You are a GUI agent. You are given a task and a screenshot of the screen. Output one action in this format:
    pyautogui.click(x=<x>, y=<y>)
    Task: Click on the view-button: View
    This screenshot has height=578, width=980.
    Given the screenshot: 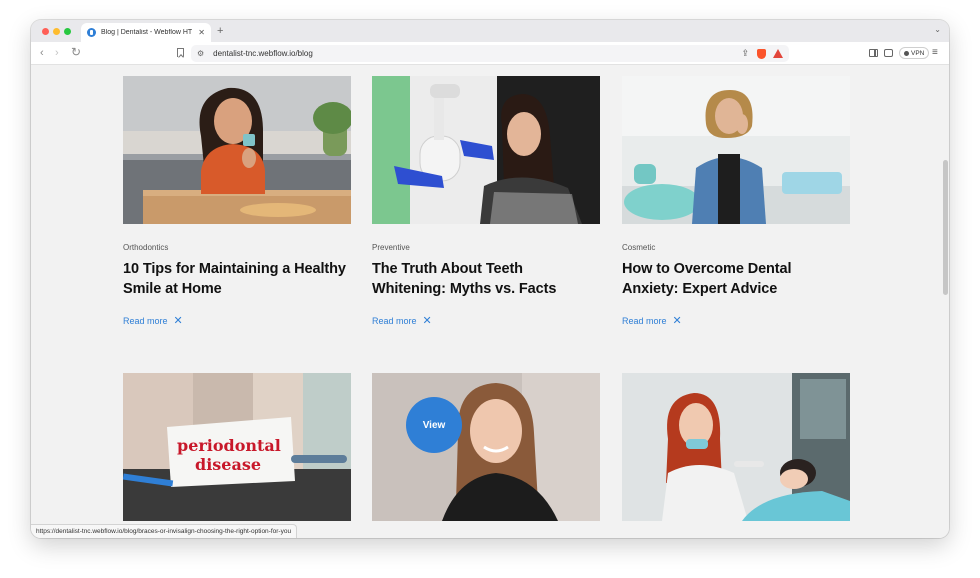 What is the action you would take?
    pyautogui.click(x=434, y=425)
    